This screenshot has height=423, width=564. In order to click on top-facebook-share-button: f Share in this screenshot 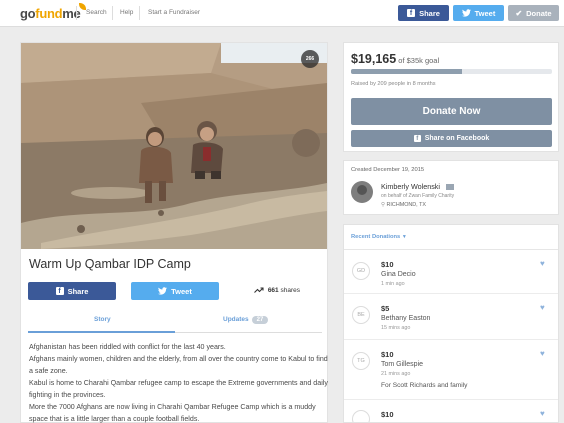, I will do `click(423, 13)`.